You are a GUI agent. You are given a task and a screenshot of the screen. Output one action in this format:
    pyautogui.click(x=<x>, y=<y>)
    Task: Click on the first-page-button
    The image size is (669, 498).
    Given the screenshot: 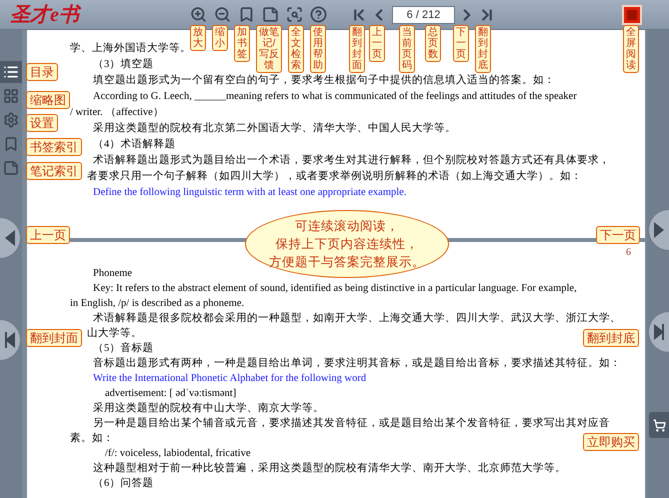 What is the action you would take?
    pyautogui.click(x=10, y=340)
    